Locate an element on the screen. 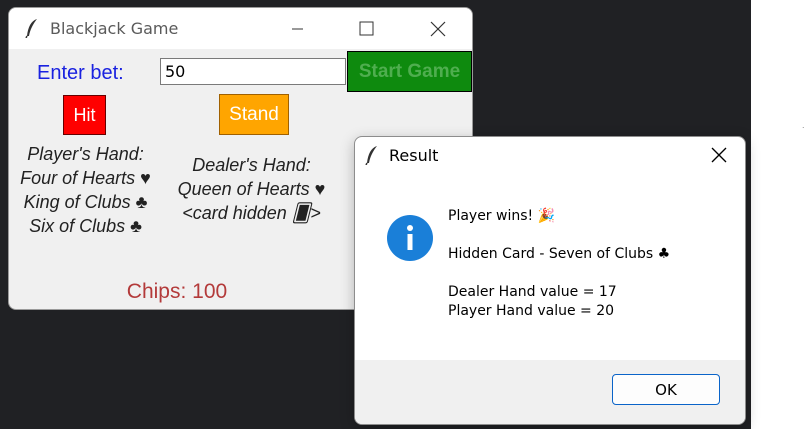 The height and width of the screenshot is (429, 806). message-line: Hidden Card - Seven of Clubs ♣ is located at coordinates (559, 254).